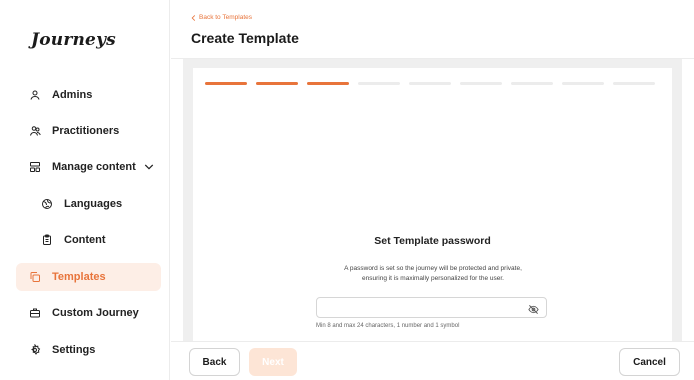 Image resolution: width=694 pixels, height=380 pixels. I want to click on layout-icon, so click(35, 167).